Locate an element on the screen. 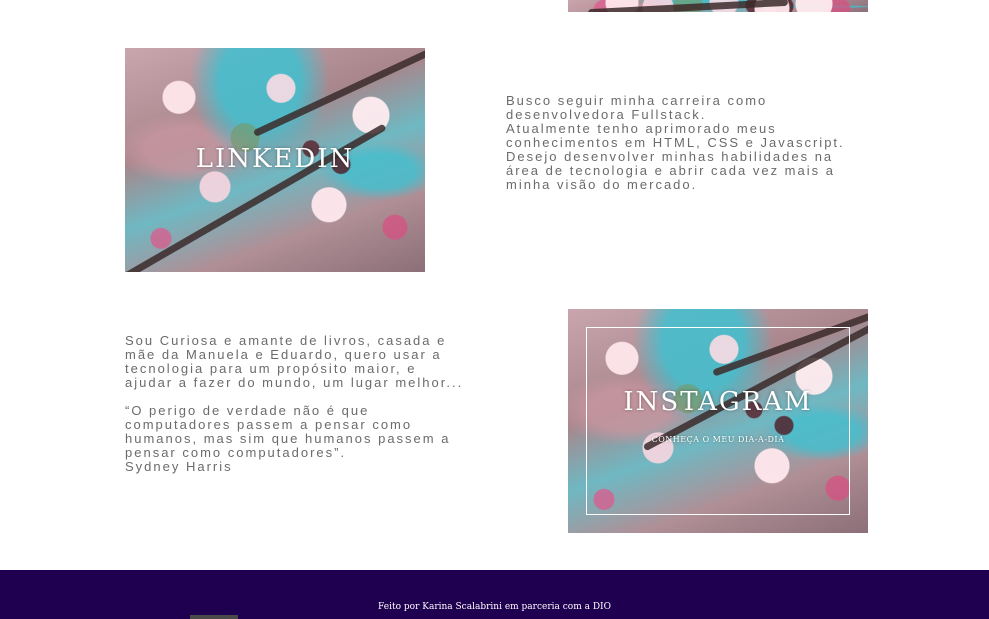 This screenshot has height=619, width=989. quote-line: “O perigo de verdade não é que is located at coordinates (247, 410).